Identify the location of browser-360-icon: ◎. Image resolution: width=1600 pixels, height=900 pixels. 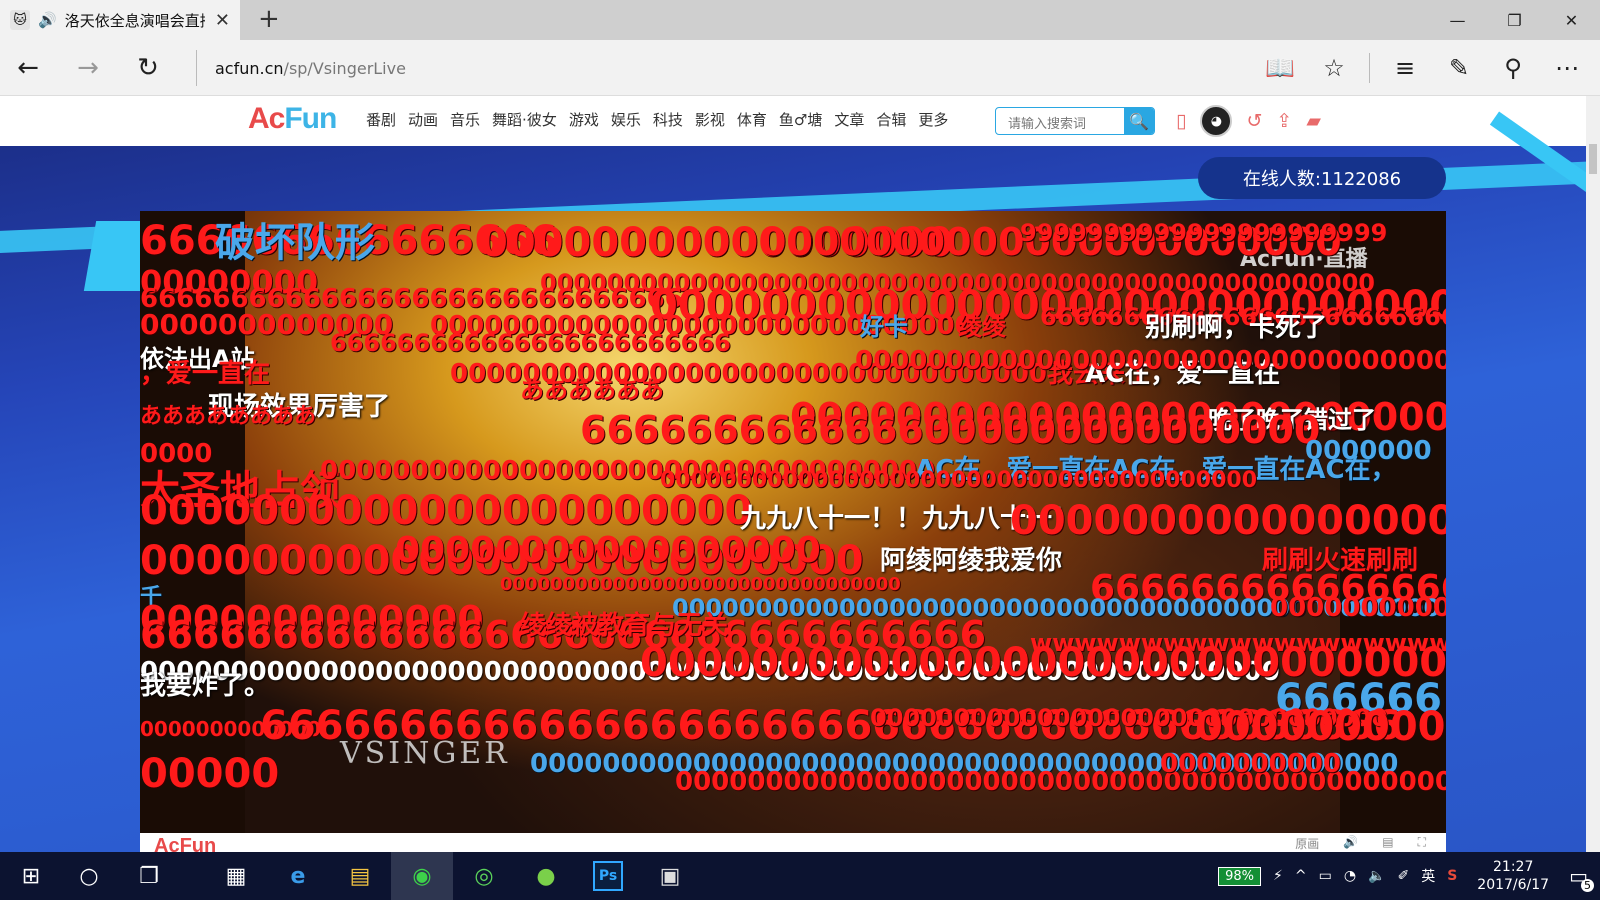
(484, 876).